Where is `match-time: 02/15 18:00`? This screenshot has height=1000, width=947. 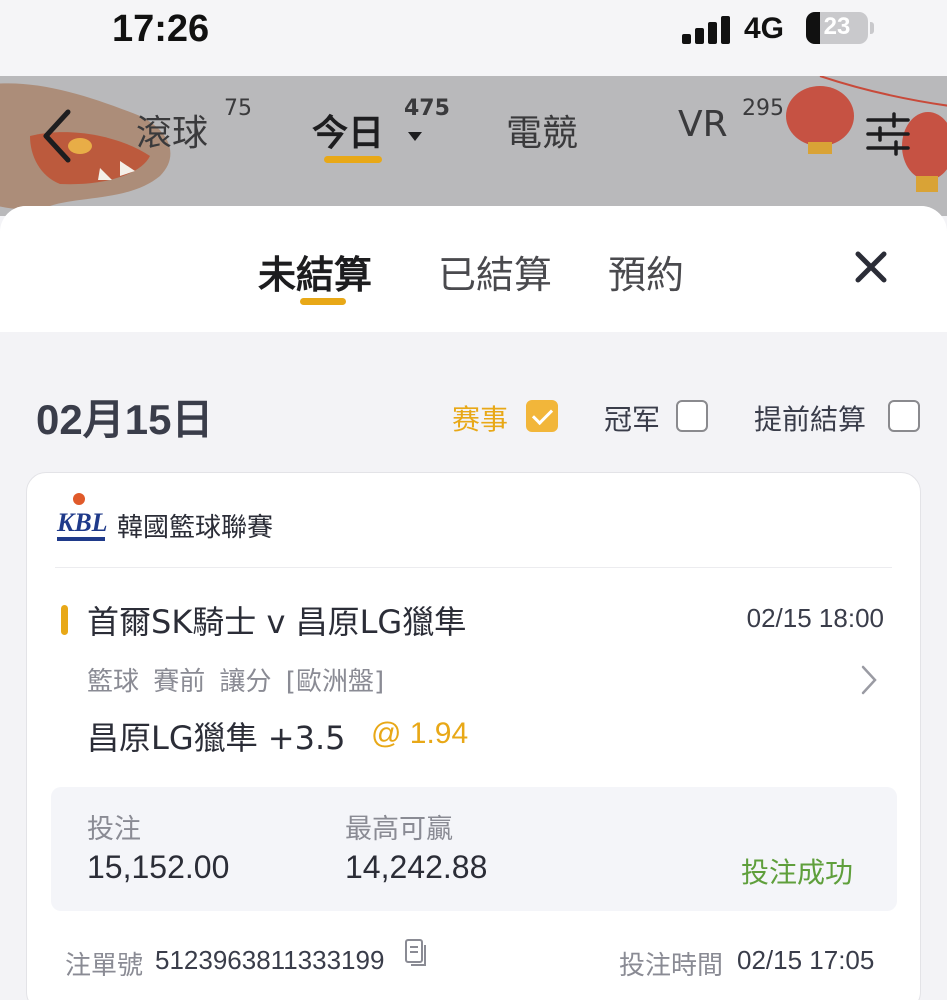 match-time: 02/15 18:00 is located at coordinates (815, 618).